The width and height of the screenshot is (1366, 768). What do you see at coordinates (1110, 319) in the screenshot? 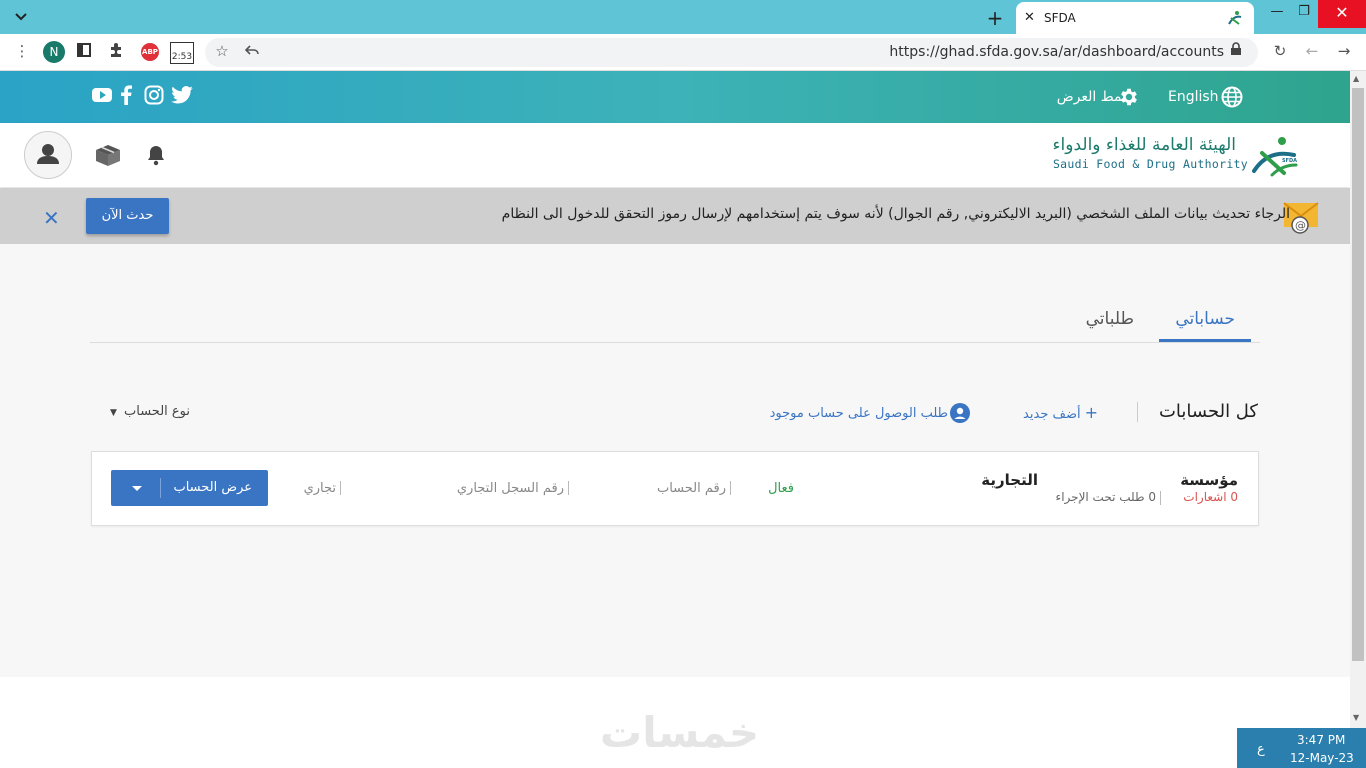
I see `tab-my-requests: طلباتي` at bounding box center [1110, 319].